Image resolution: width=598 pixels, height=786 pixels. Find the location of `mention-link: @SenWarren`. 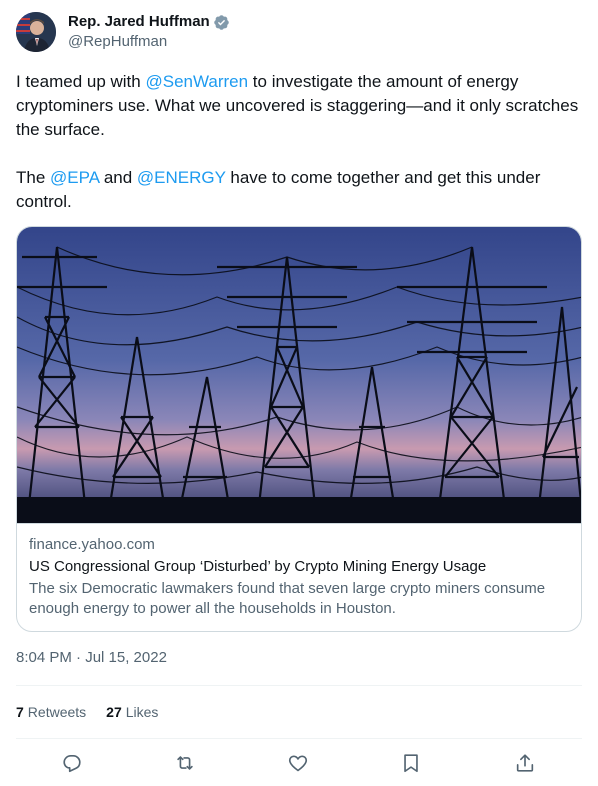

mention-link: @SenWarren is located at coordinates (196, 81).